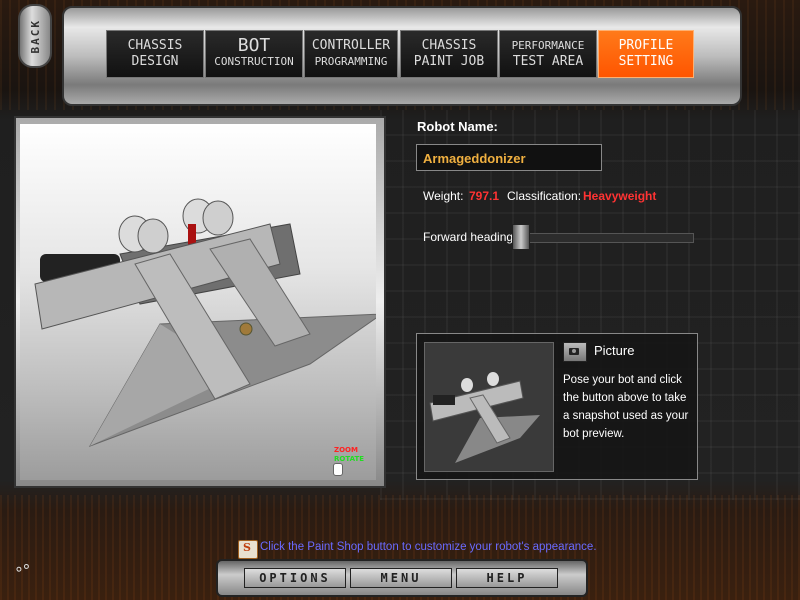 The image size is (800, 600). I want to click on zoom-rotate-hint: ZOOM ROTATE, so click(349, 455).